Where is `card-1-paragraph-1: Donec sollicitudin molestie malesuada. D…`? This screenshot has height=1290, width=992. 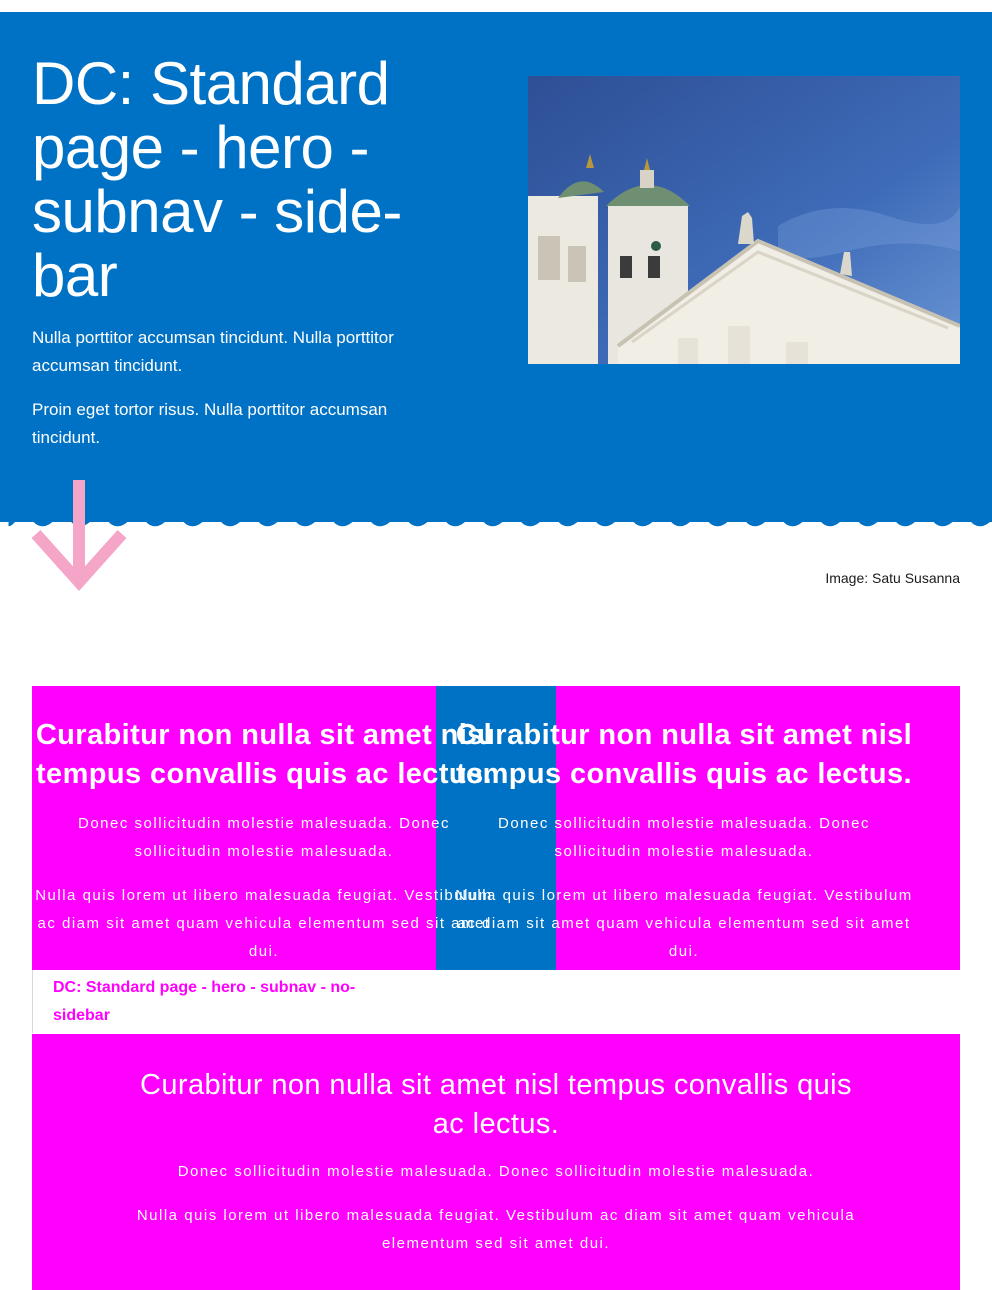
card-1-paragraph-1: Donec sollicitudin molestie malesuada. D… is located at coordinates (264, 837).